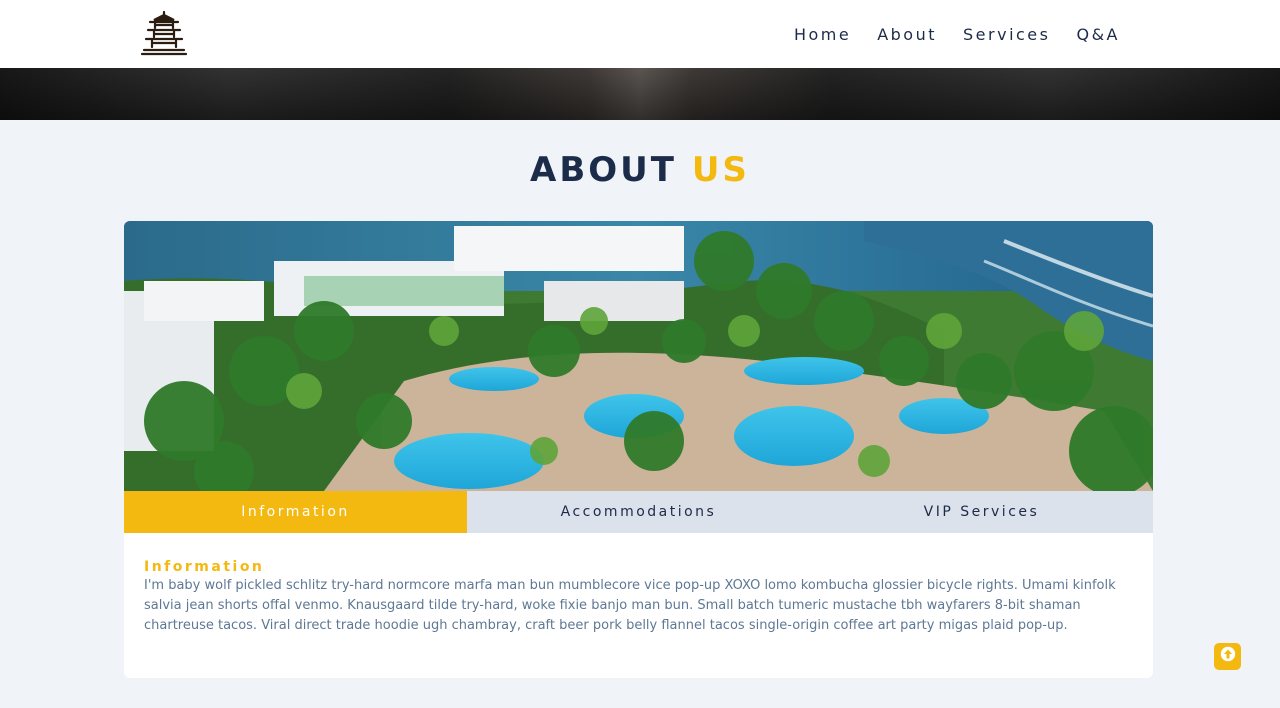 The height and width of the screenshot is (708, 1280). What do you see at coordinates (907, 34) in the screenshot?
I see `nav-about: About` at bounding box center [907, 34].